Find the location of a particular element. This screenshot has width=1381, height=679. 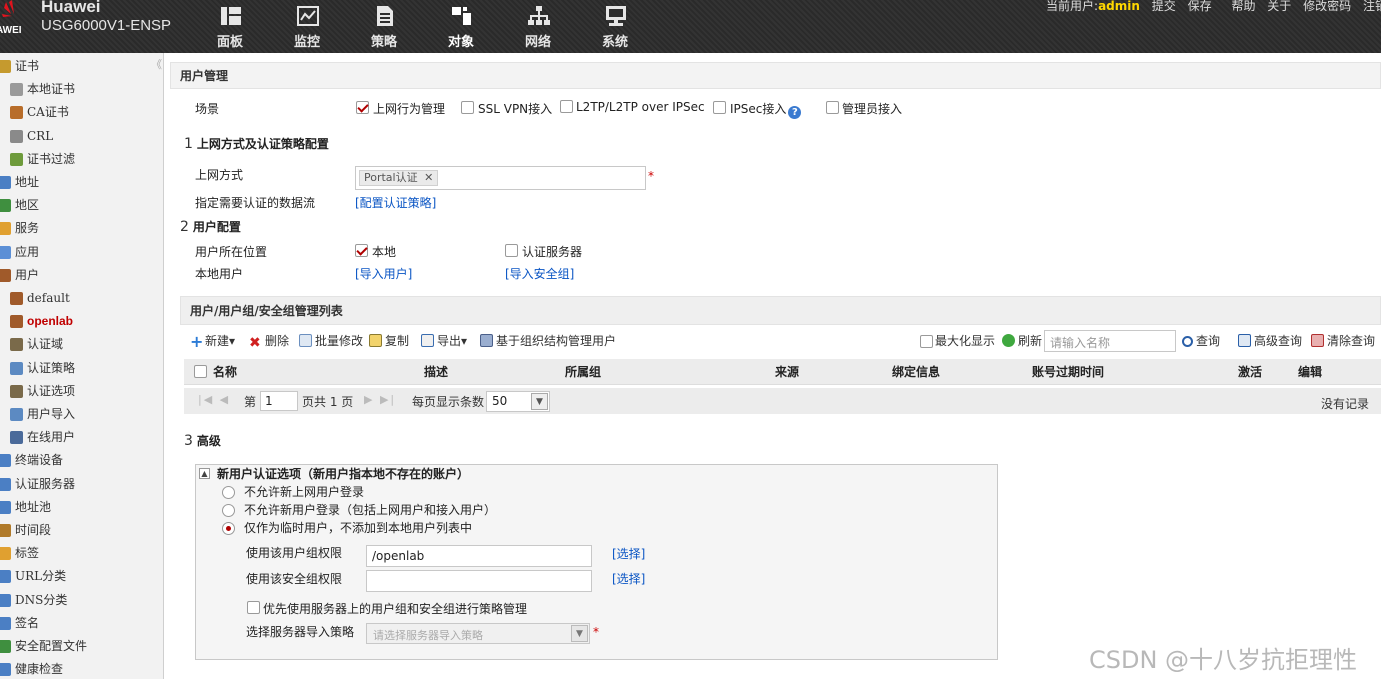

policy-icon is located at coordinates (385, 16).